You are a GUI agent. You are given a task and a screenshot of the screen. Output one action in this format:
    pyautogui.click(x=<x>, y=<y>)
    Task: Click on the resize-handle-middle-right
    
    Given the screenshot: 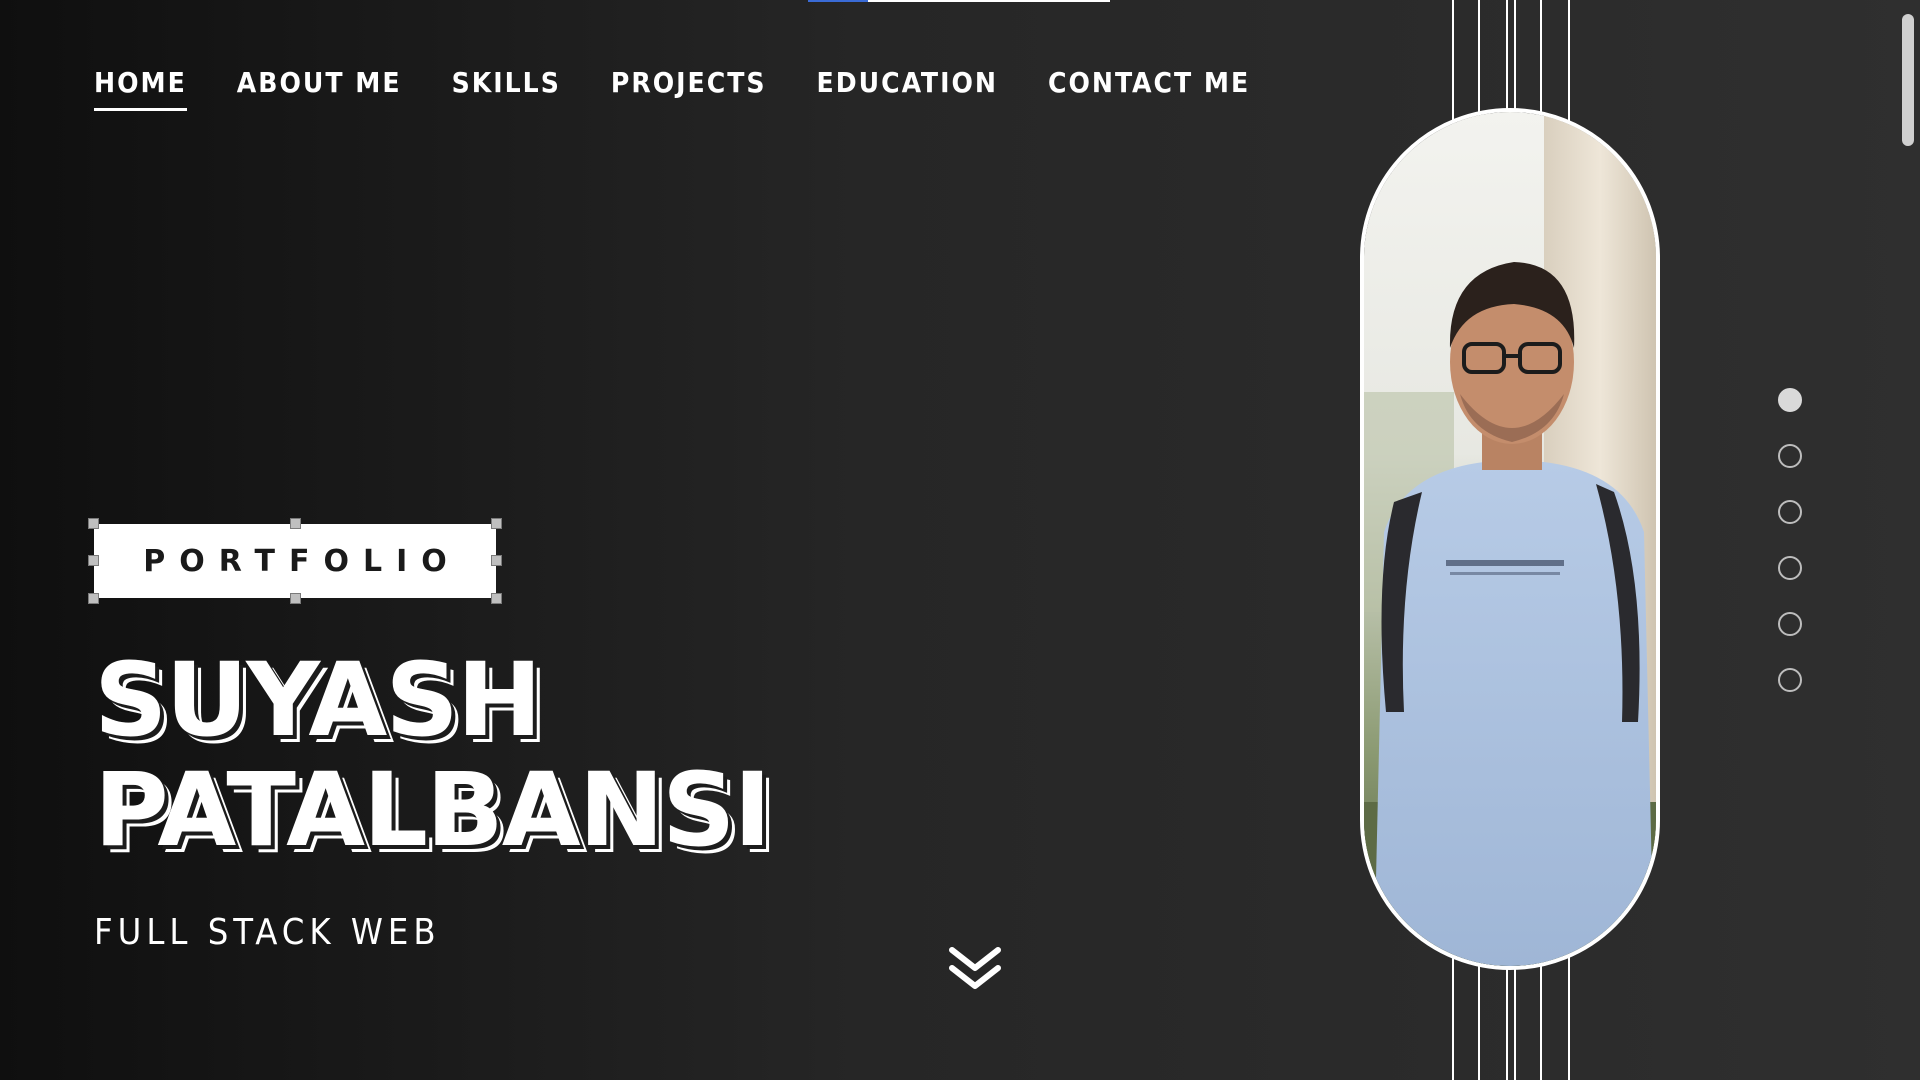 What is the action you would take?
    pyautogui.click(x=496, y=560)
    